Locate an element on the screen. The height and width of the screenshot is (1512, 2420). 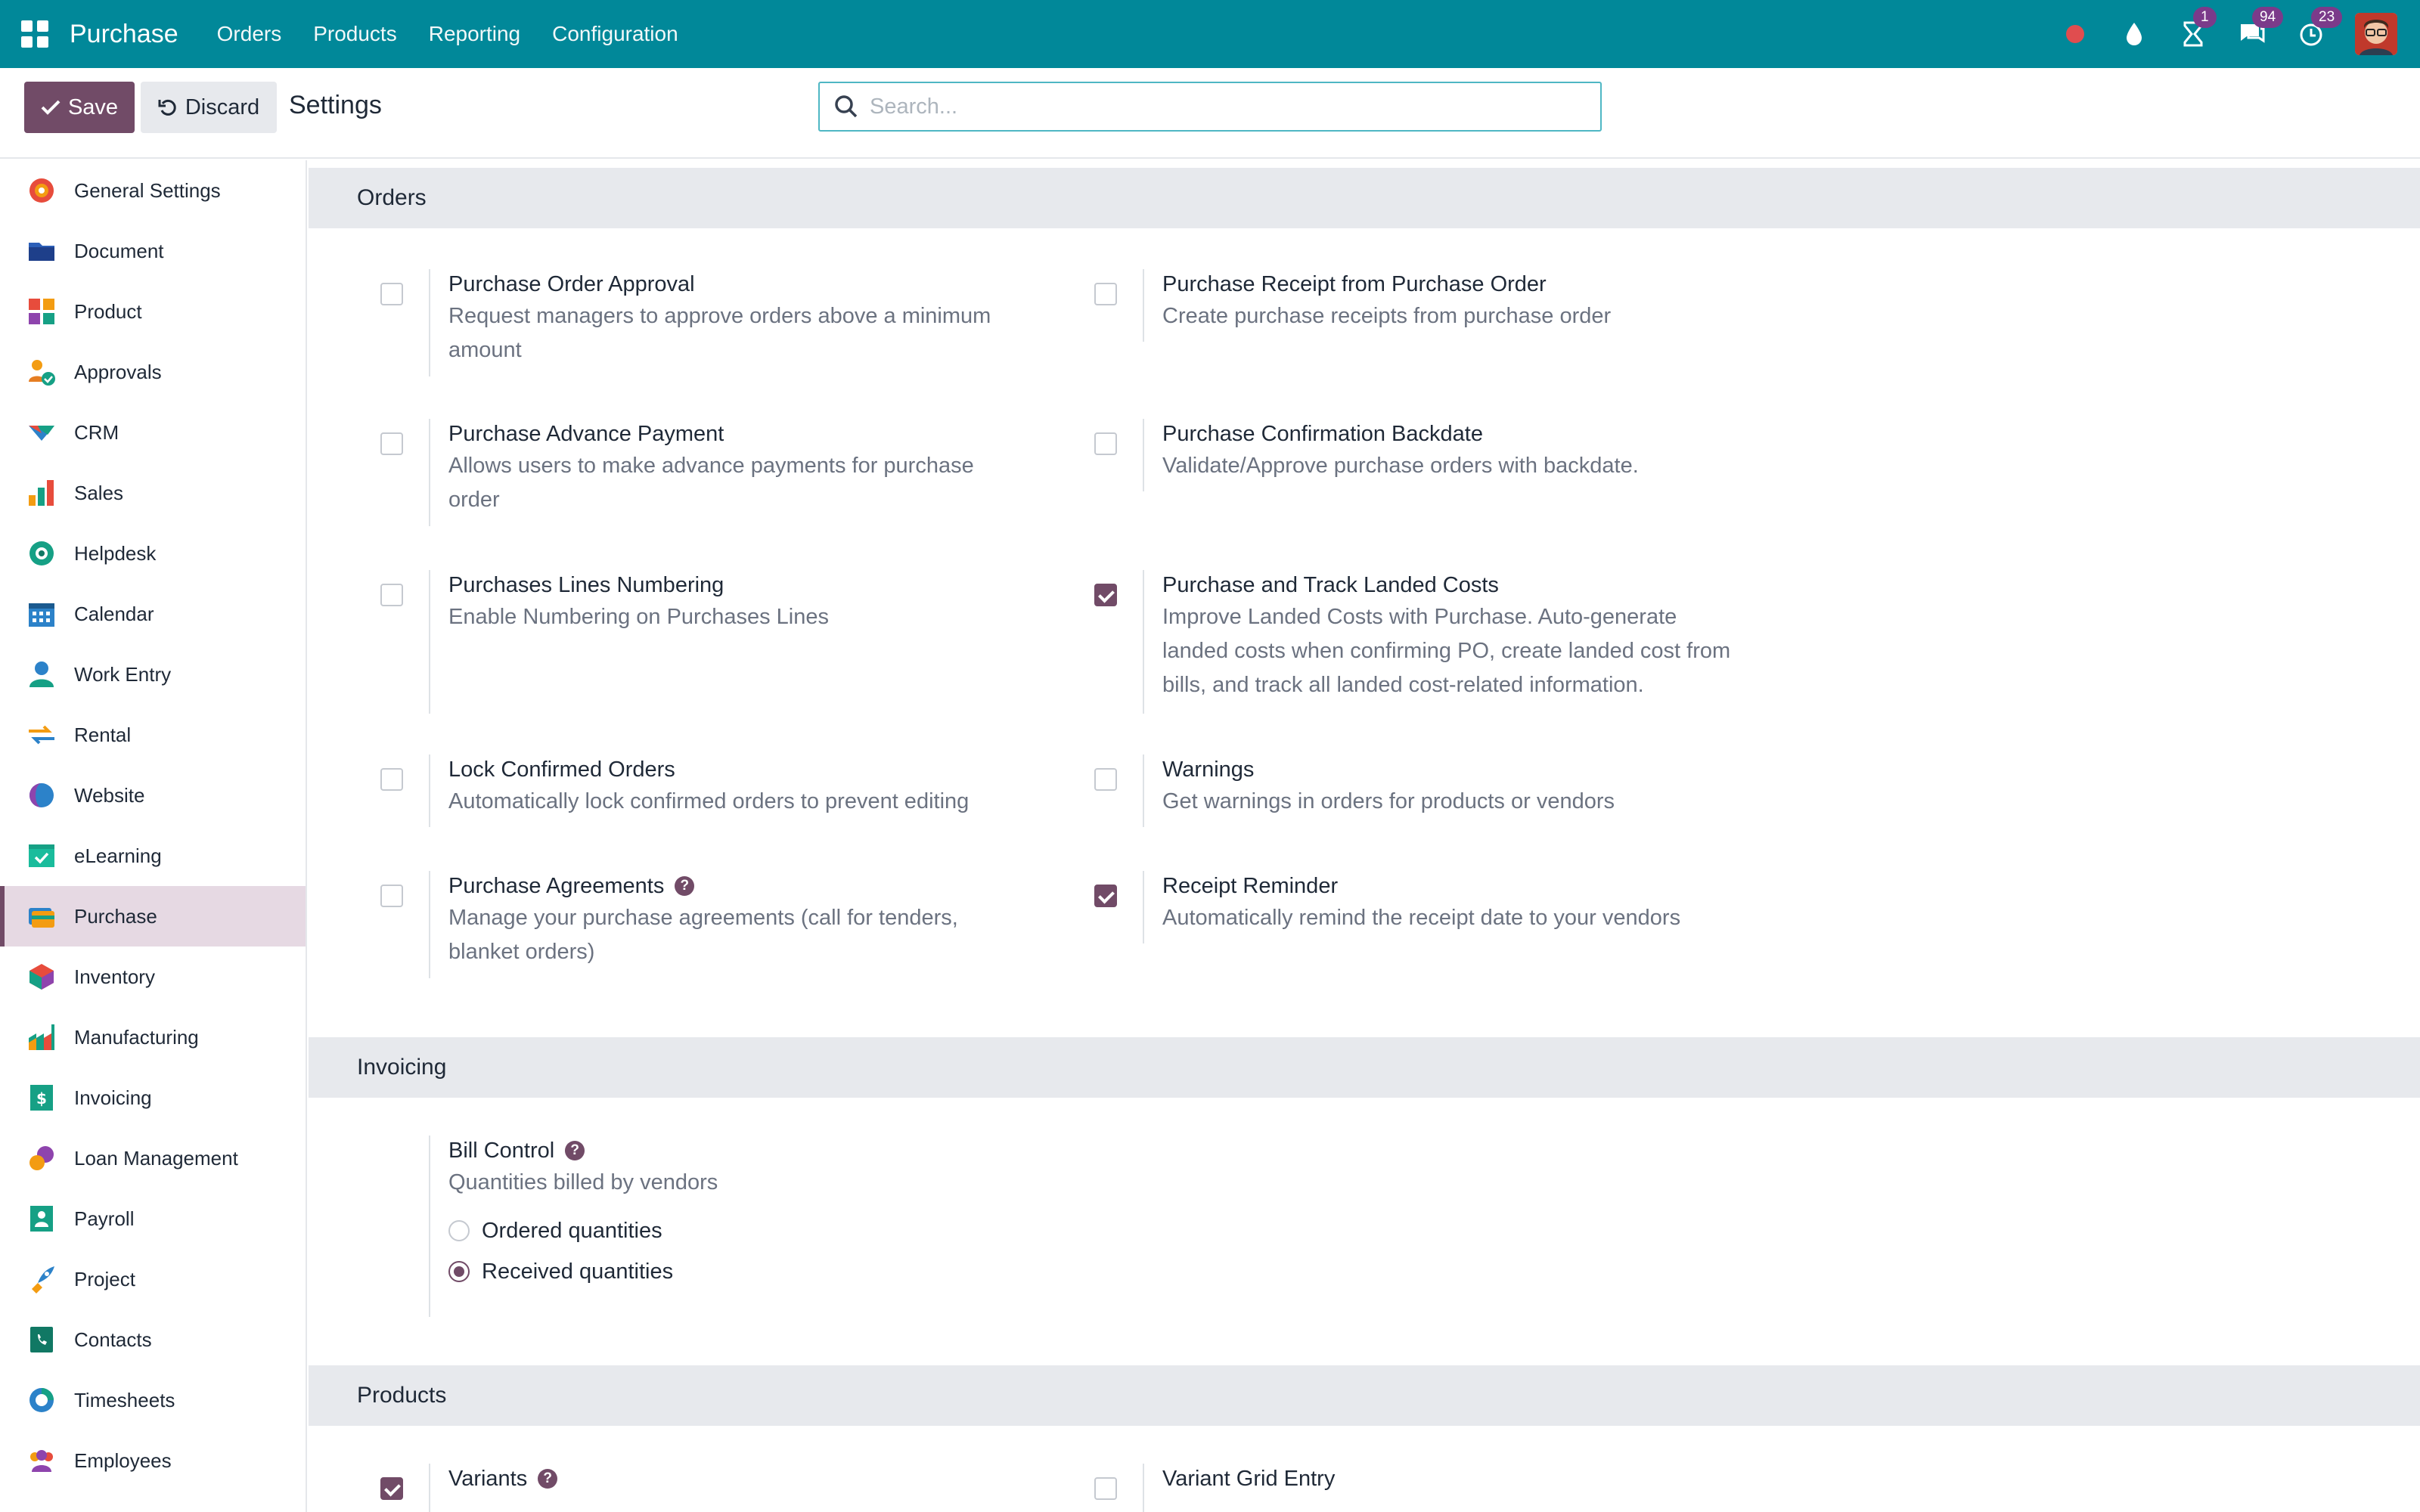
setting-title: Purchase and Track Landed Costs is located at coordinates (1330, 585).